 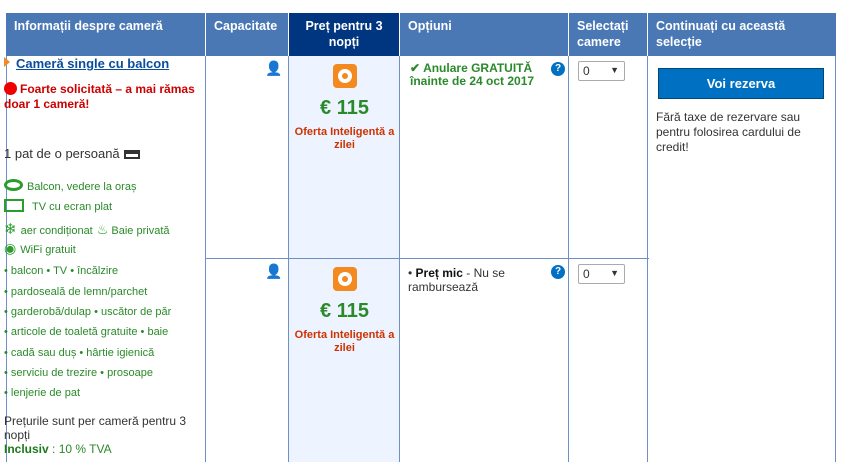 What do you see at coordinates (42, 393) in the screenshot?
I see `amenity-line: • lenjerie de pat` at bounding box center [42, 393].